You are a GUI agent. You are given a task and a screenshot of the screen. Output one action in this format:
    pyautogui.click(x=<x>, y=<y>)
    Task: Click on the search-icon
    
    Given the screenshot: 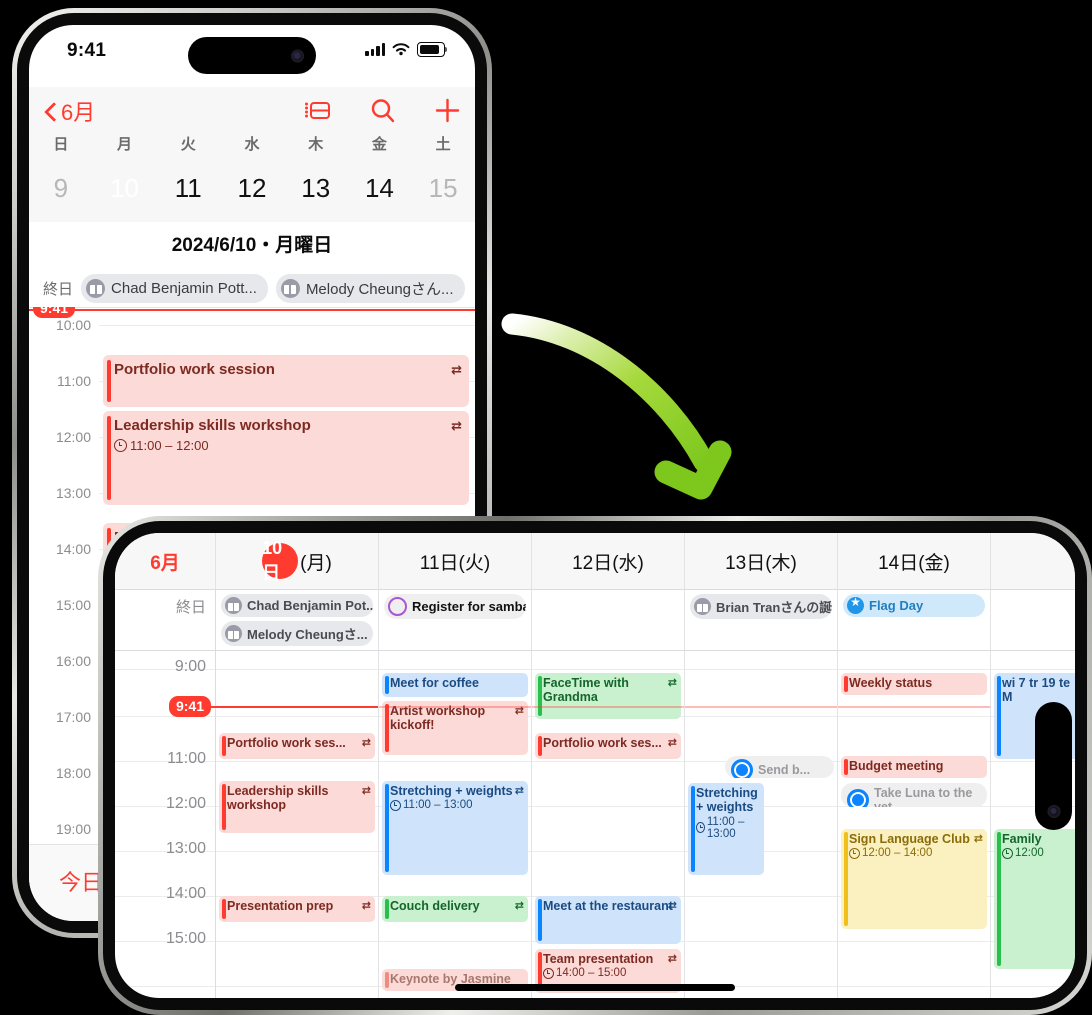 What is the action you would take?
    pyautogui.click(x=382, y=110)
    